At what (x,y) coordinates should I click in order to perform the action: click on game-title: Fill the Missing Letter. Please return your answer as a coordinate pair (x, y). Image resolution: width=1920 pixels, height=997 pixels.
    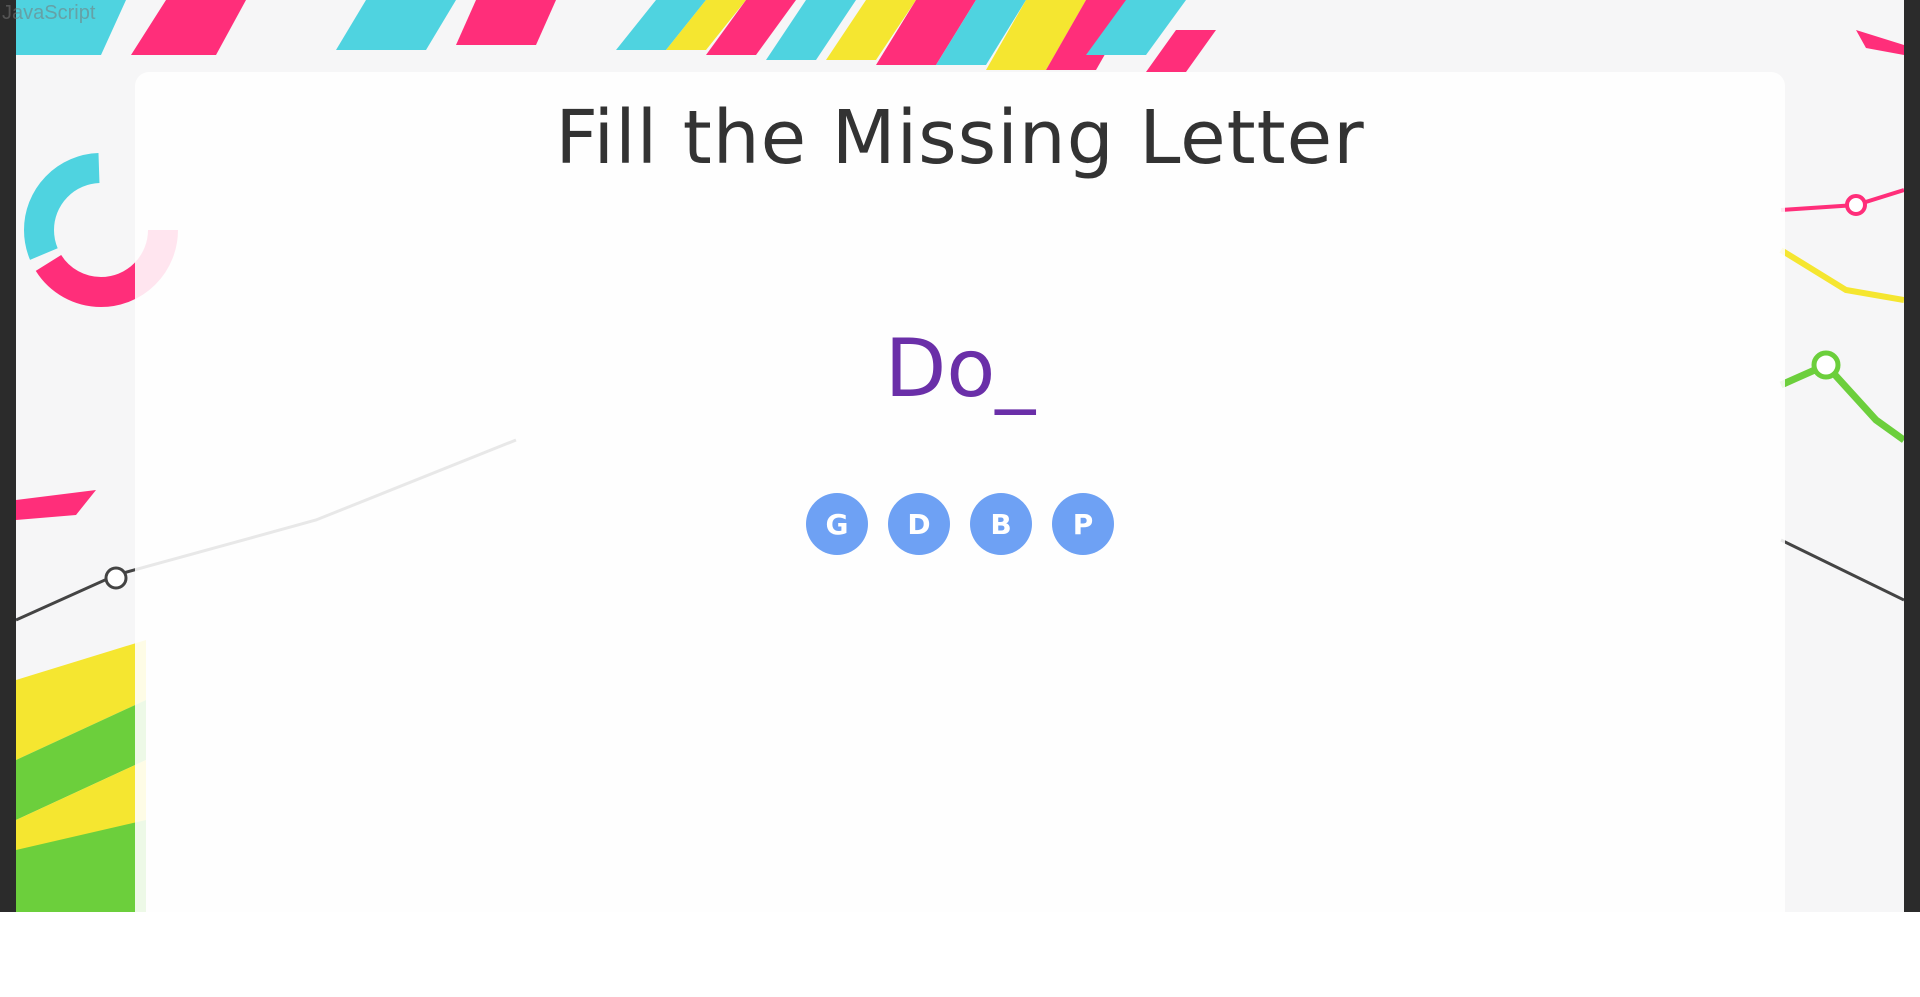
    Looking at the image, I should click on (960, 138).